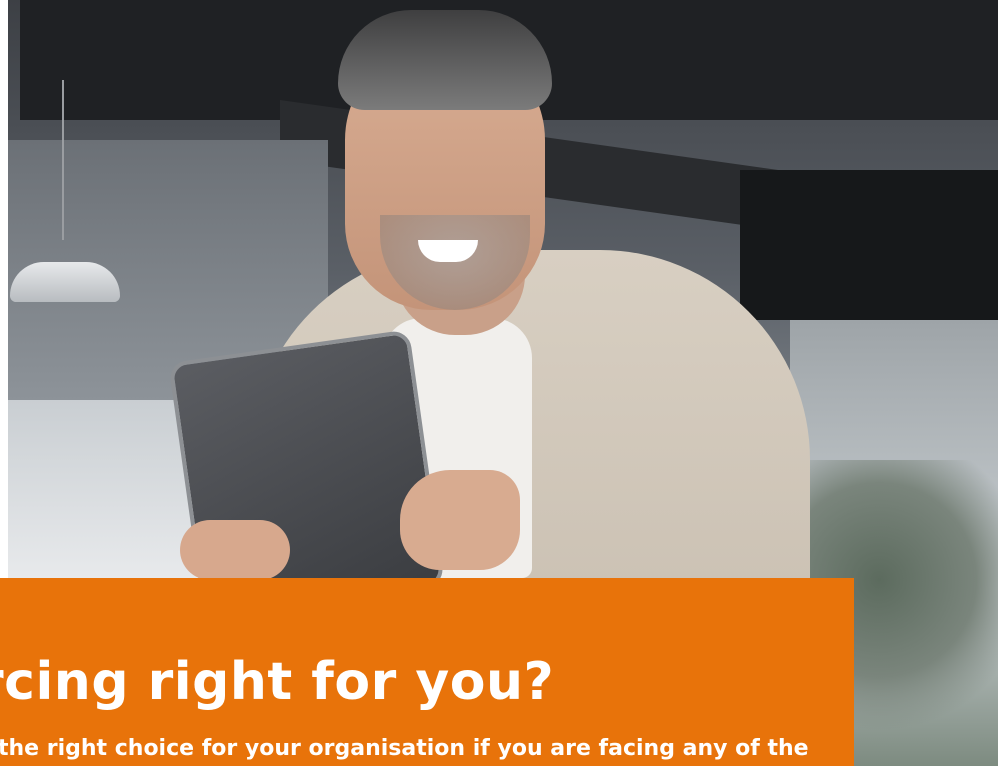 The width and height of the screenshot is (998, 766). What do you see at coordinates (460, 520) in the screenshot?
I see `person-right-hand` at bounding box center [460, 520].